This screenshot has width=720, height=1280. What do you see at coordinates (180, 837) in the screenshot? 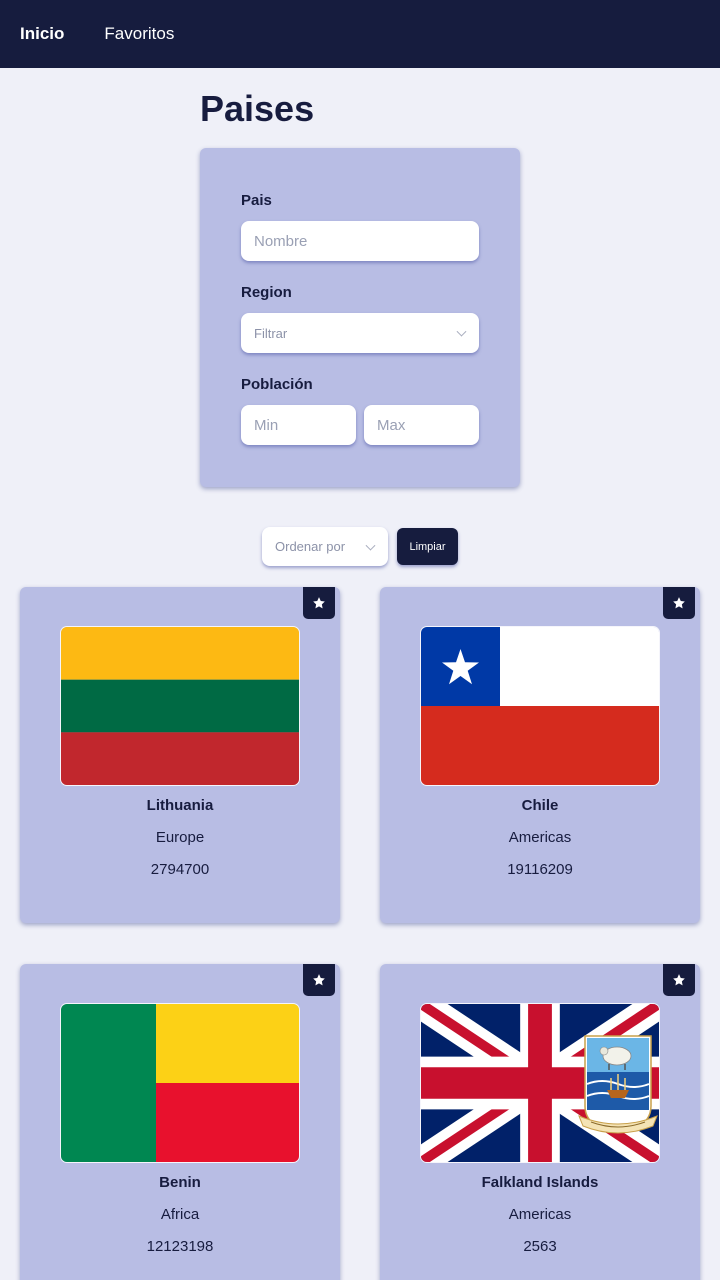
I see `country-region: Europe` at bounding box center [180, 837].